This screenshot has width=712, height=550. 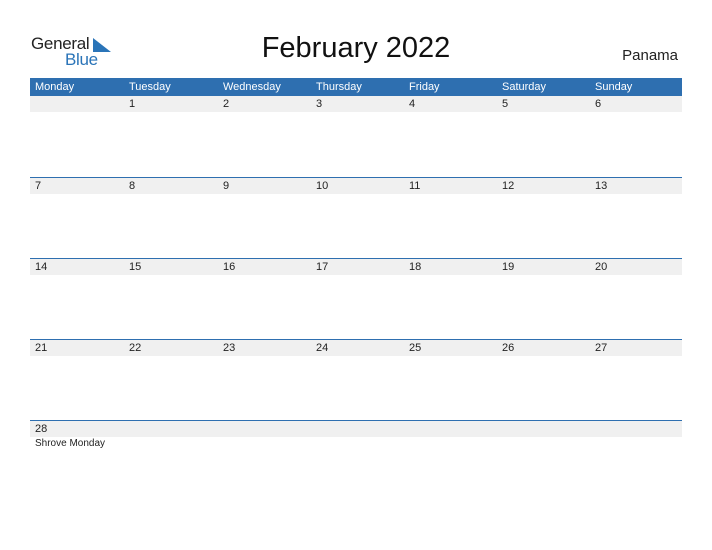 I want to click on day-number: 7, so click(x=38, y=186).